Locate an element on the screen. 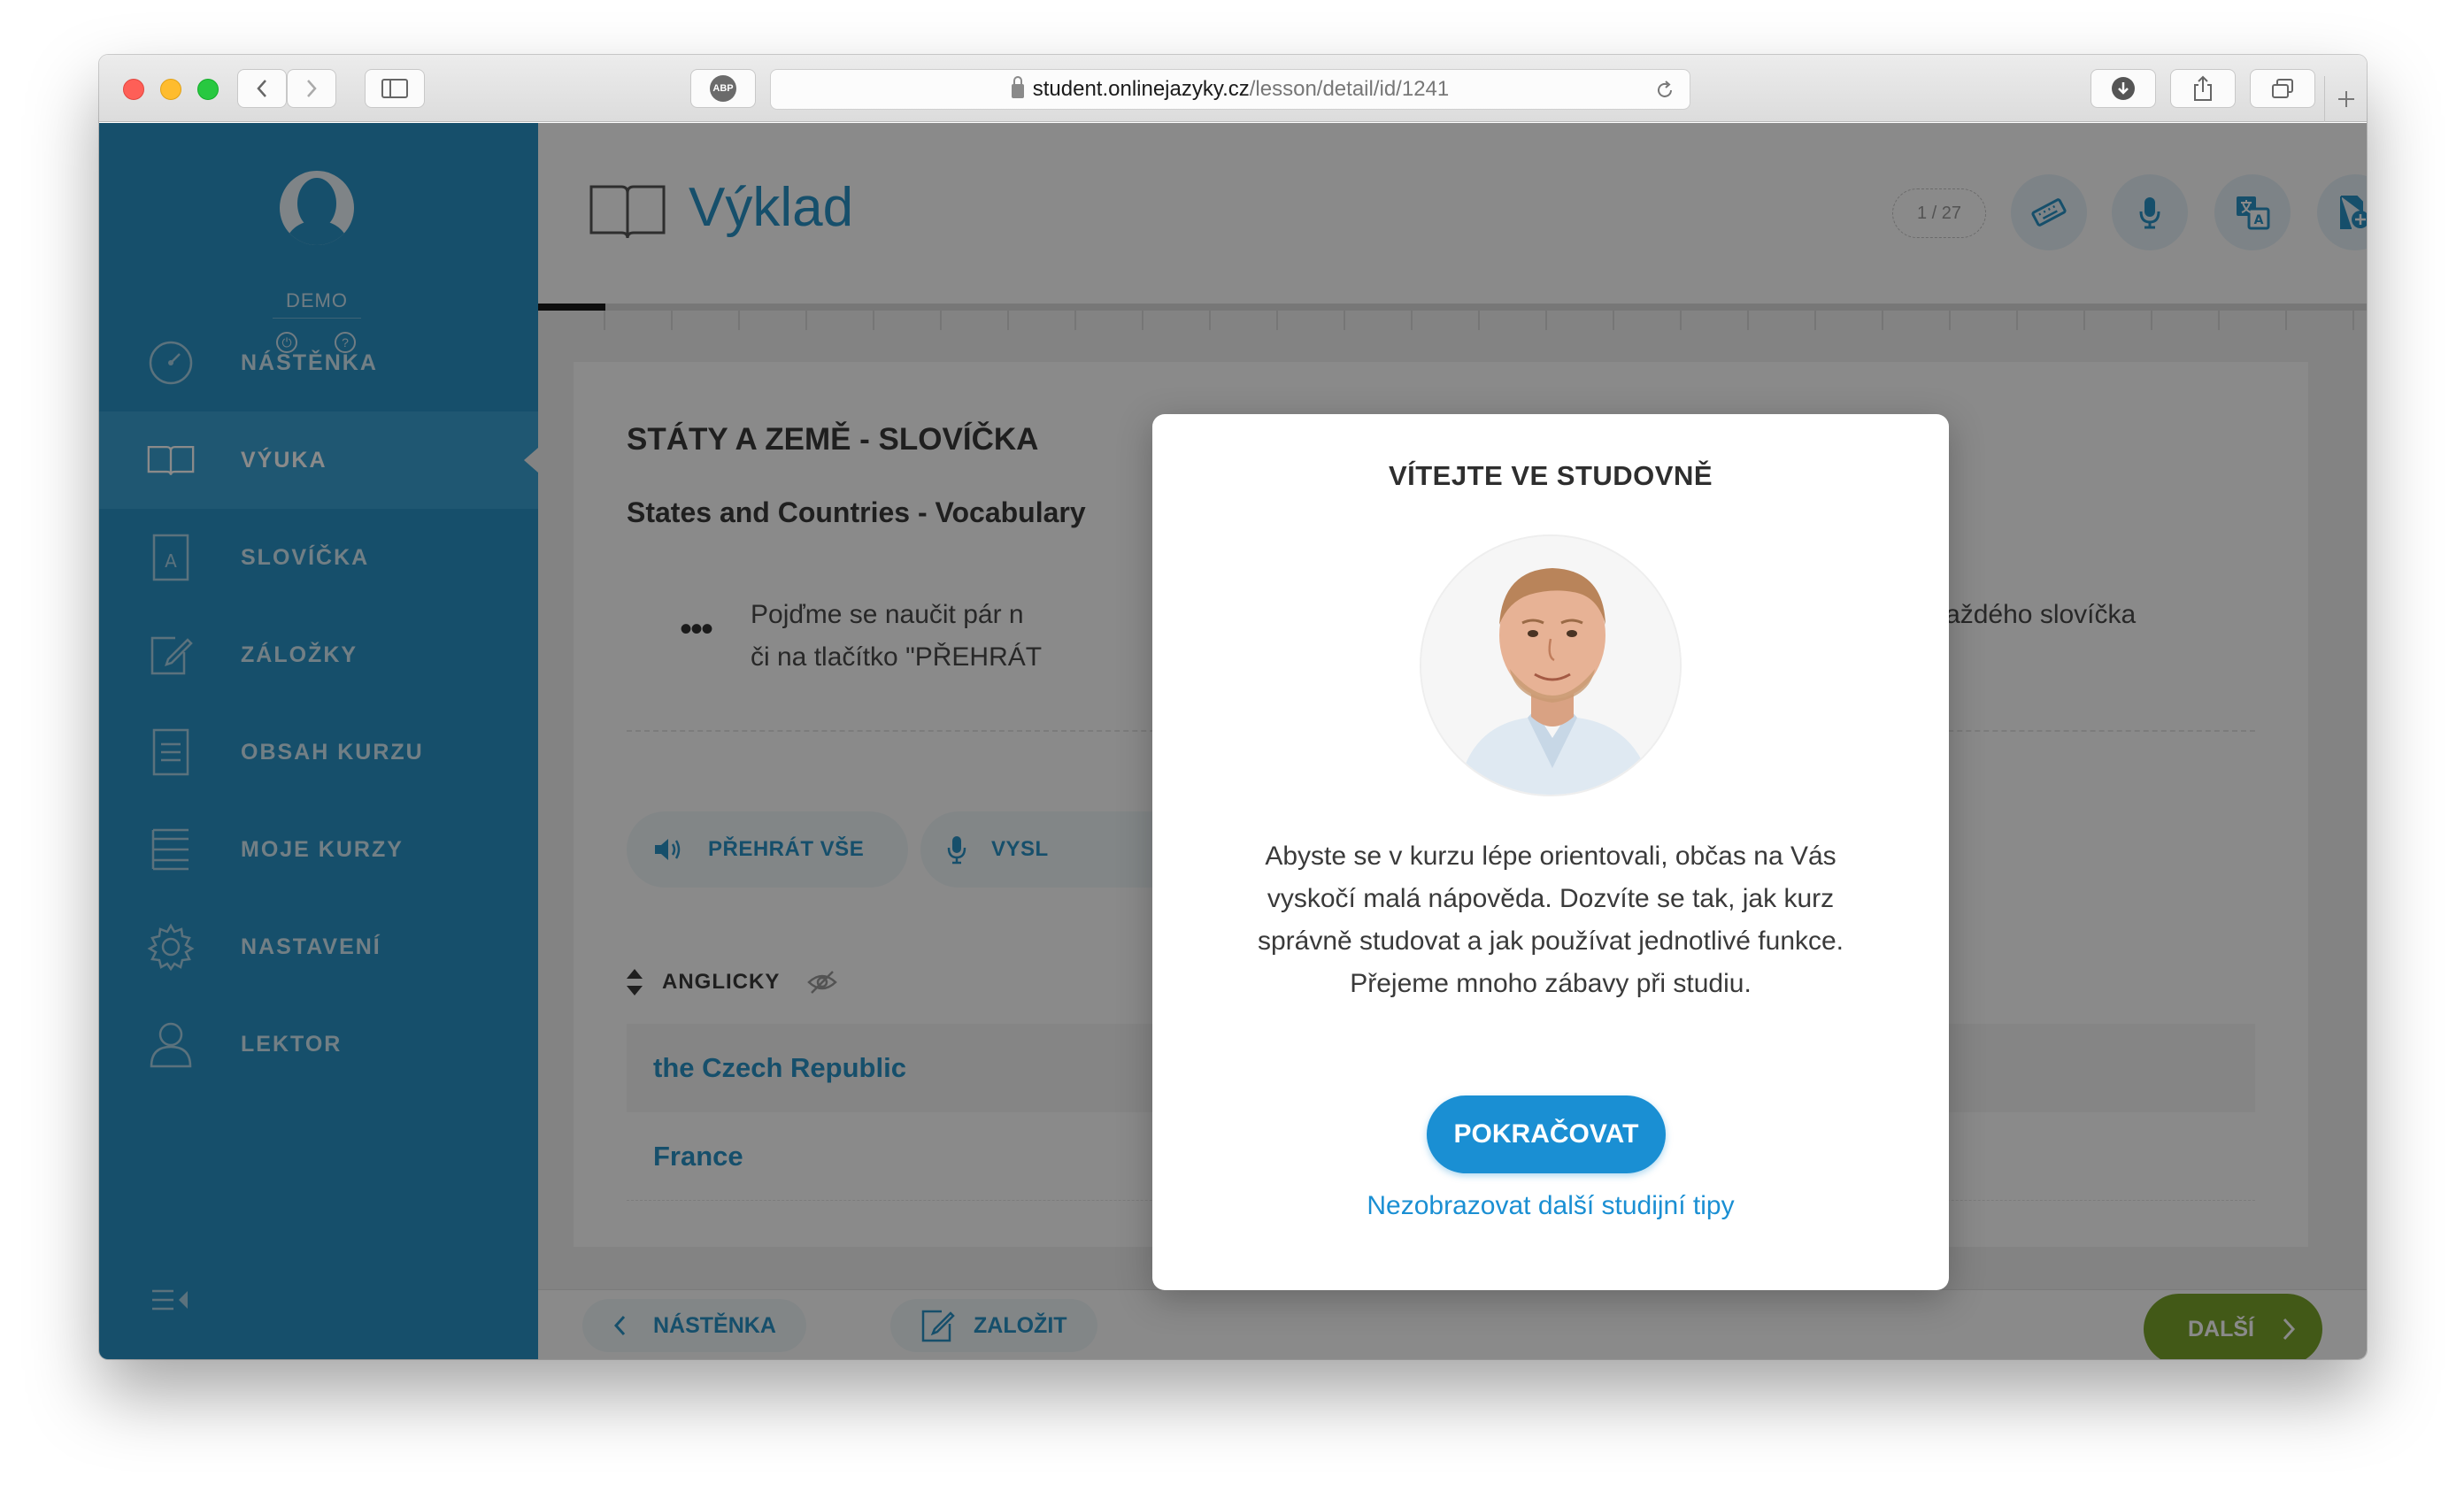 This screenshot has height=1499, width=2464. forward-button is located at coordinates (312, 88).